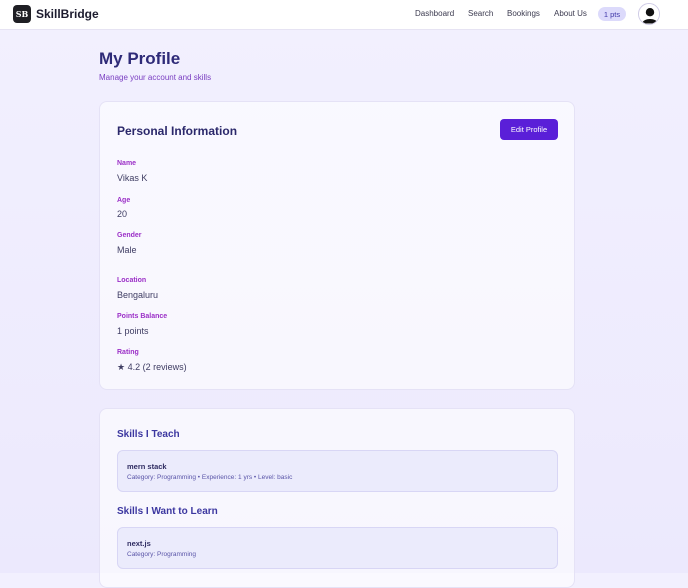  I want to click on location-value: Bengaluru, so click(138, 295).